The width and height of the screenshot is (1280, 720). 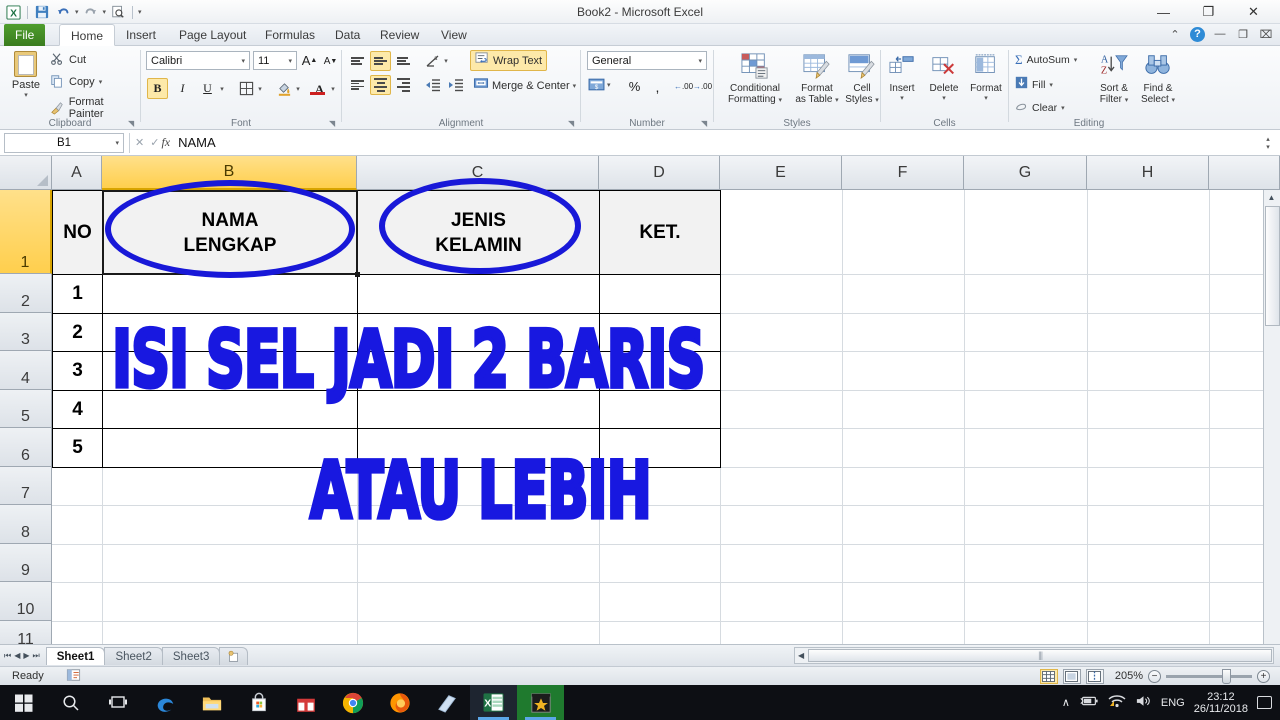 What do you see at coordinates (540, 702) in the screenshot?
I see `recorder-icon` at bounding box center [540, 702].